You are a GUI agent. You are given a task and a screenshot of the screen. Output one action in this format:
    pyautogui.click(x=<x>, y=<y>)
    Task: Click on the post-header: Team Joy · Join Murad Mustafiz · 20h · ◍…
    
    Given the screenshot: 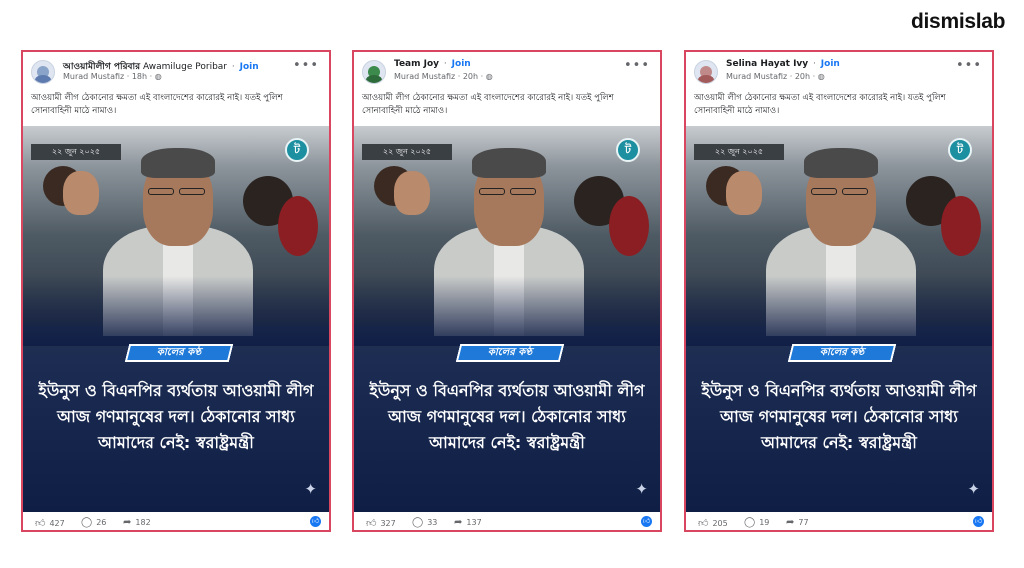 What is the action you would take?
    pyautogui.click(x=507, y=71)
    